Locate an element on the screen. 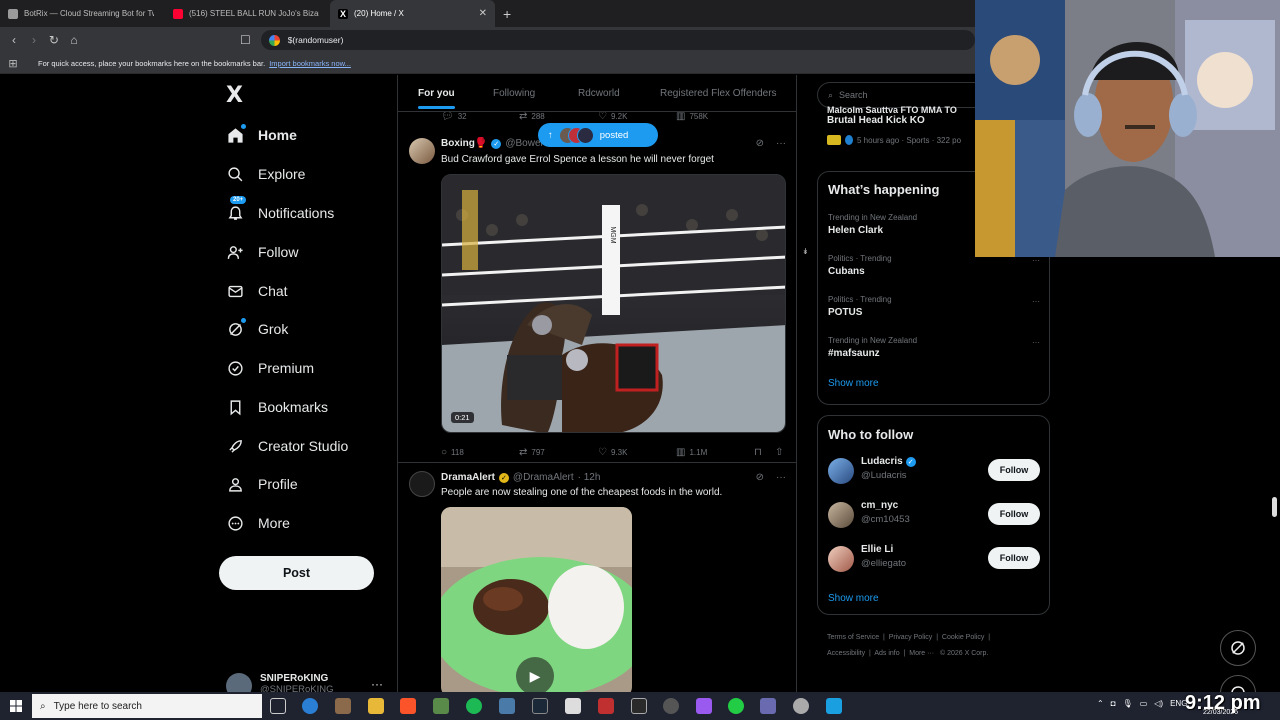  trend-item: Politics · Trending Cubans ··· is located at coordinates (934, 265).